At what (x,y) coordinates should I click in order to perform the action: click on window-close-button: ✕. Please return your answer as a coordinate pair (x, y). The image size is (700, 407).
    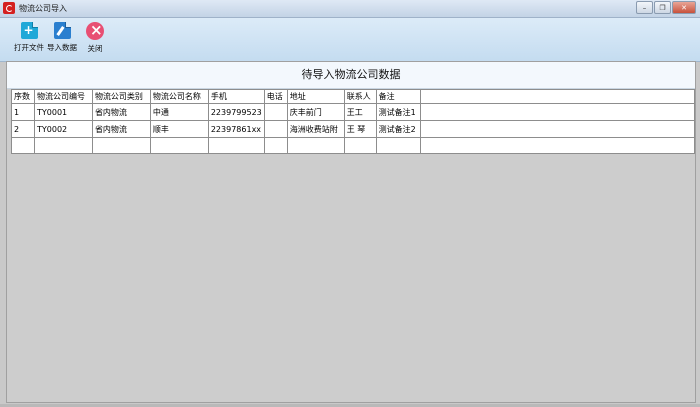
    Looking at the image, I should click on (684, 7).